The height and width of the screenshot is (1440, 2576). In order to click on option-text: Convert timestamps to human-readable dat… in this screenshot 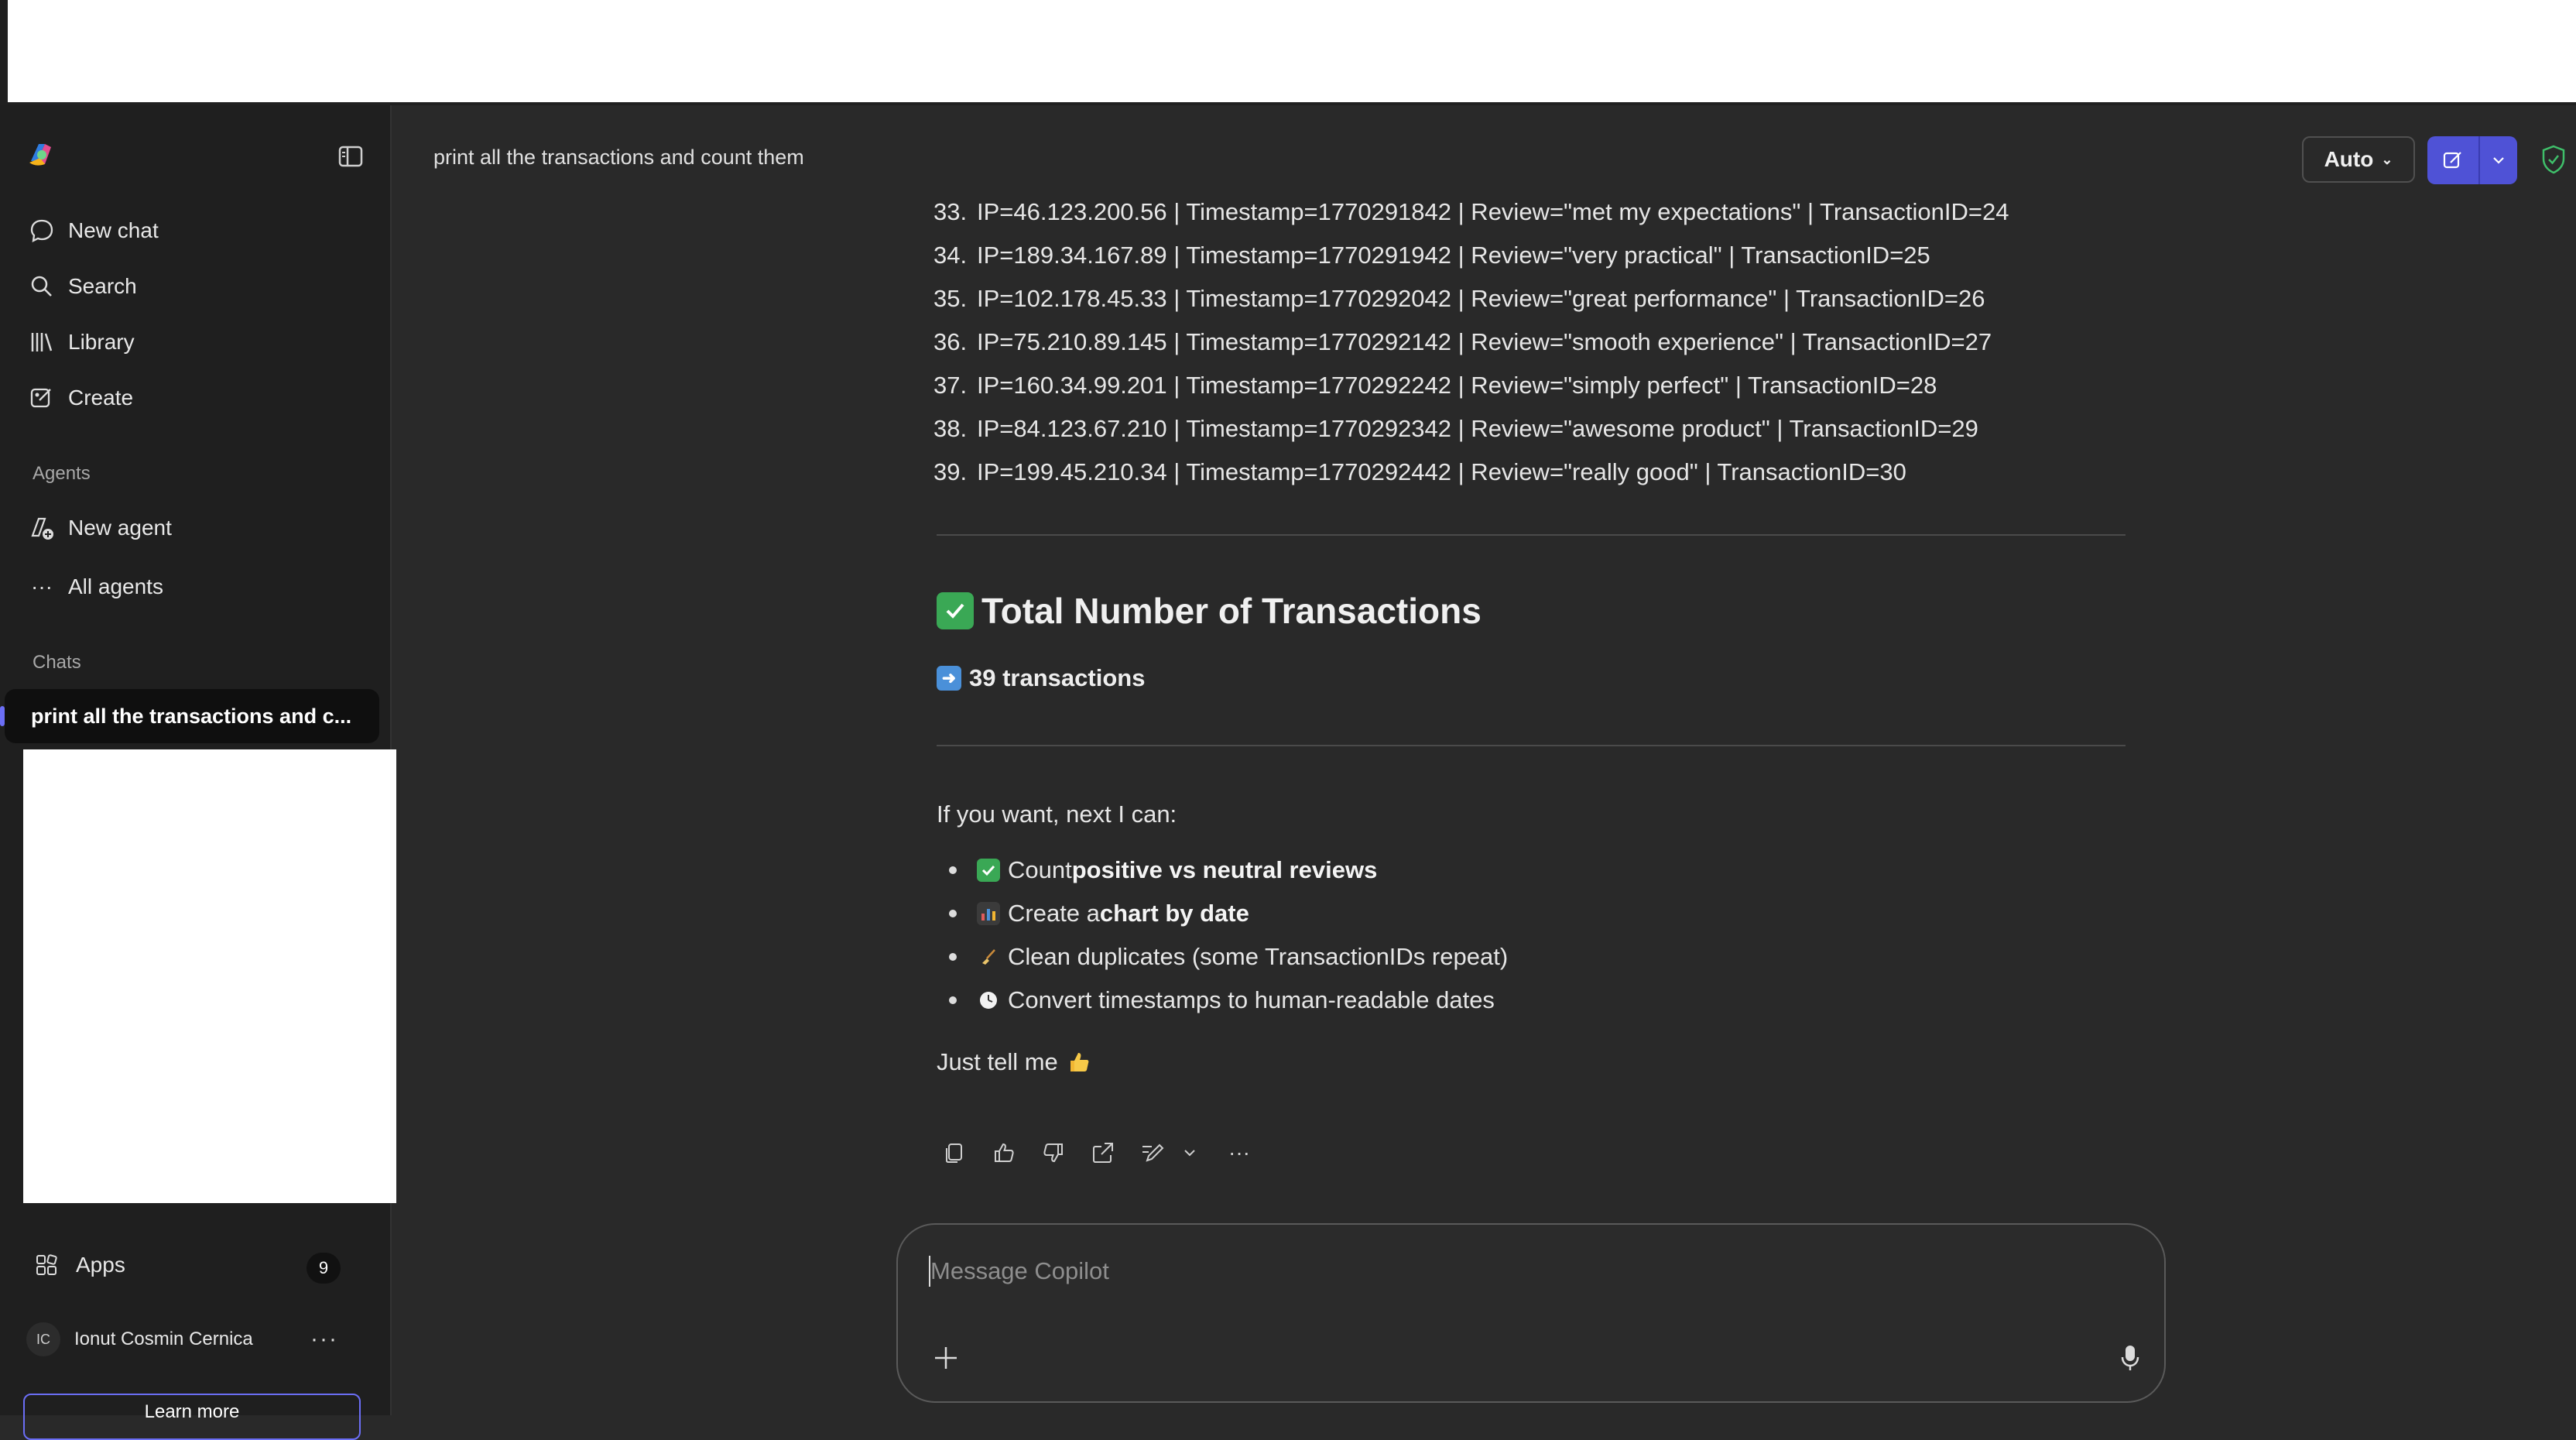, I will do `click(1251, 1000)`.